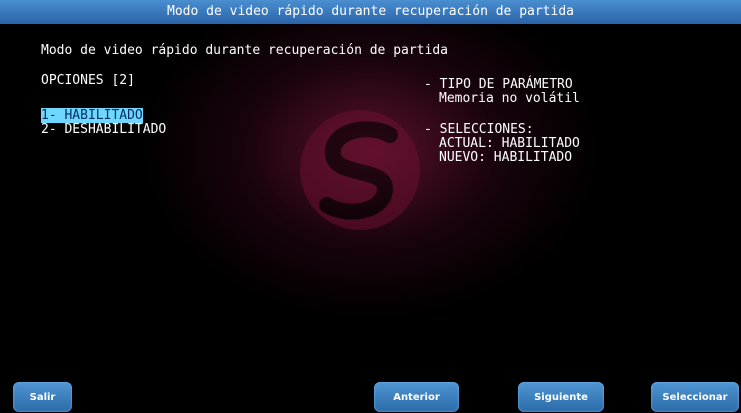 Image resolution: width=741 pixels, height=413 pixels. I want to click on param-type-value: Memoria no volátil, so click(509, 98).